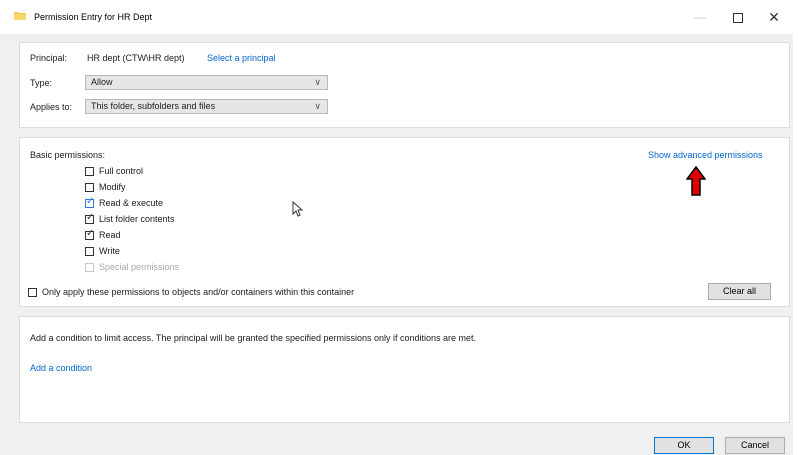 This screenshot has width=798, height=455. I want to click on list-folder-contents-checkbox: ✓, so click(90, 218).